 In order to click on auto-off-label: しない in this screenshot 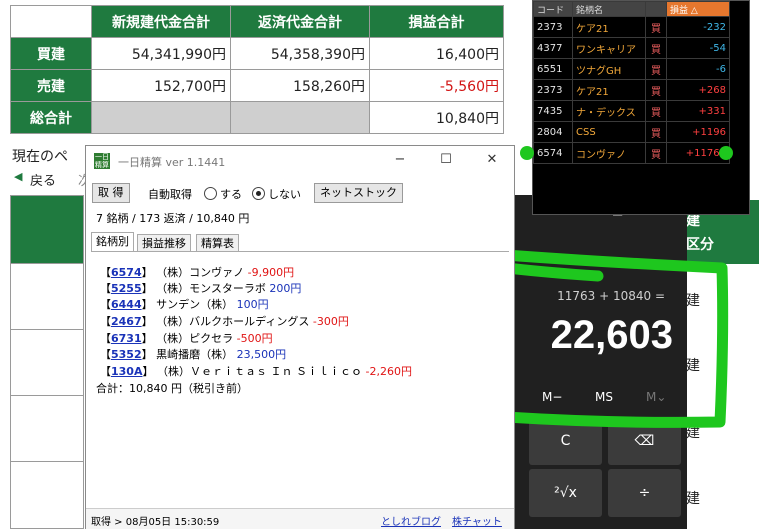, I will do `click(284, 194)`.